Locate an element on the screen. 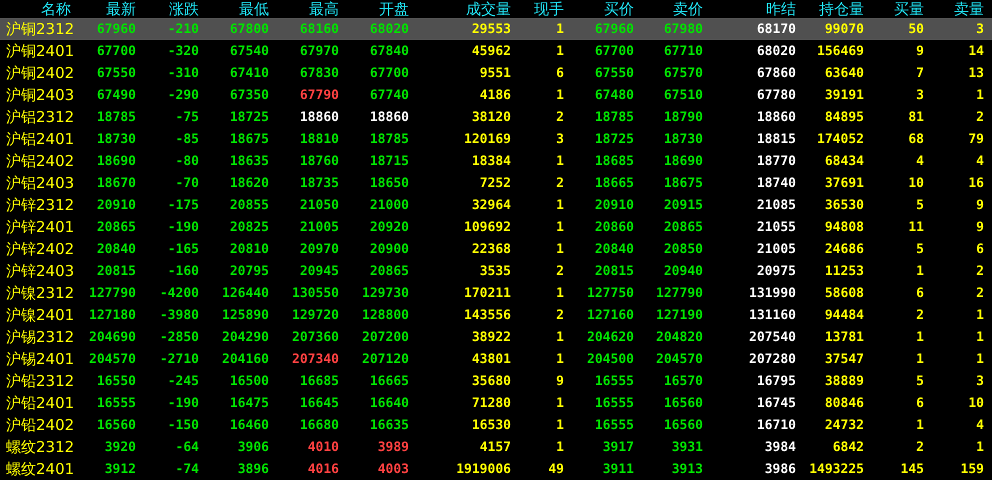  table-cell-text: 18690 is located at coordinates (116, 161).